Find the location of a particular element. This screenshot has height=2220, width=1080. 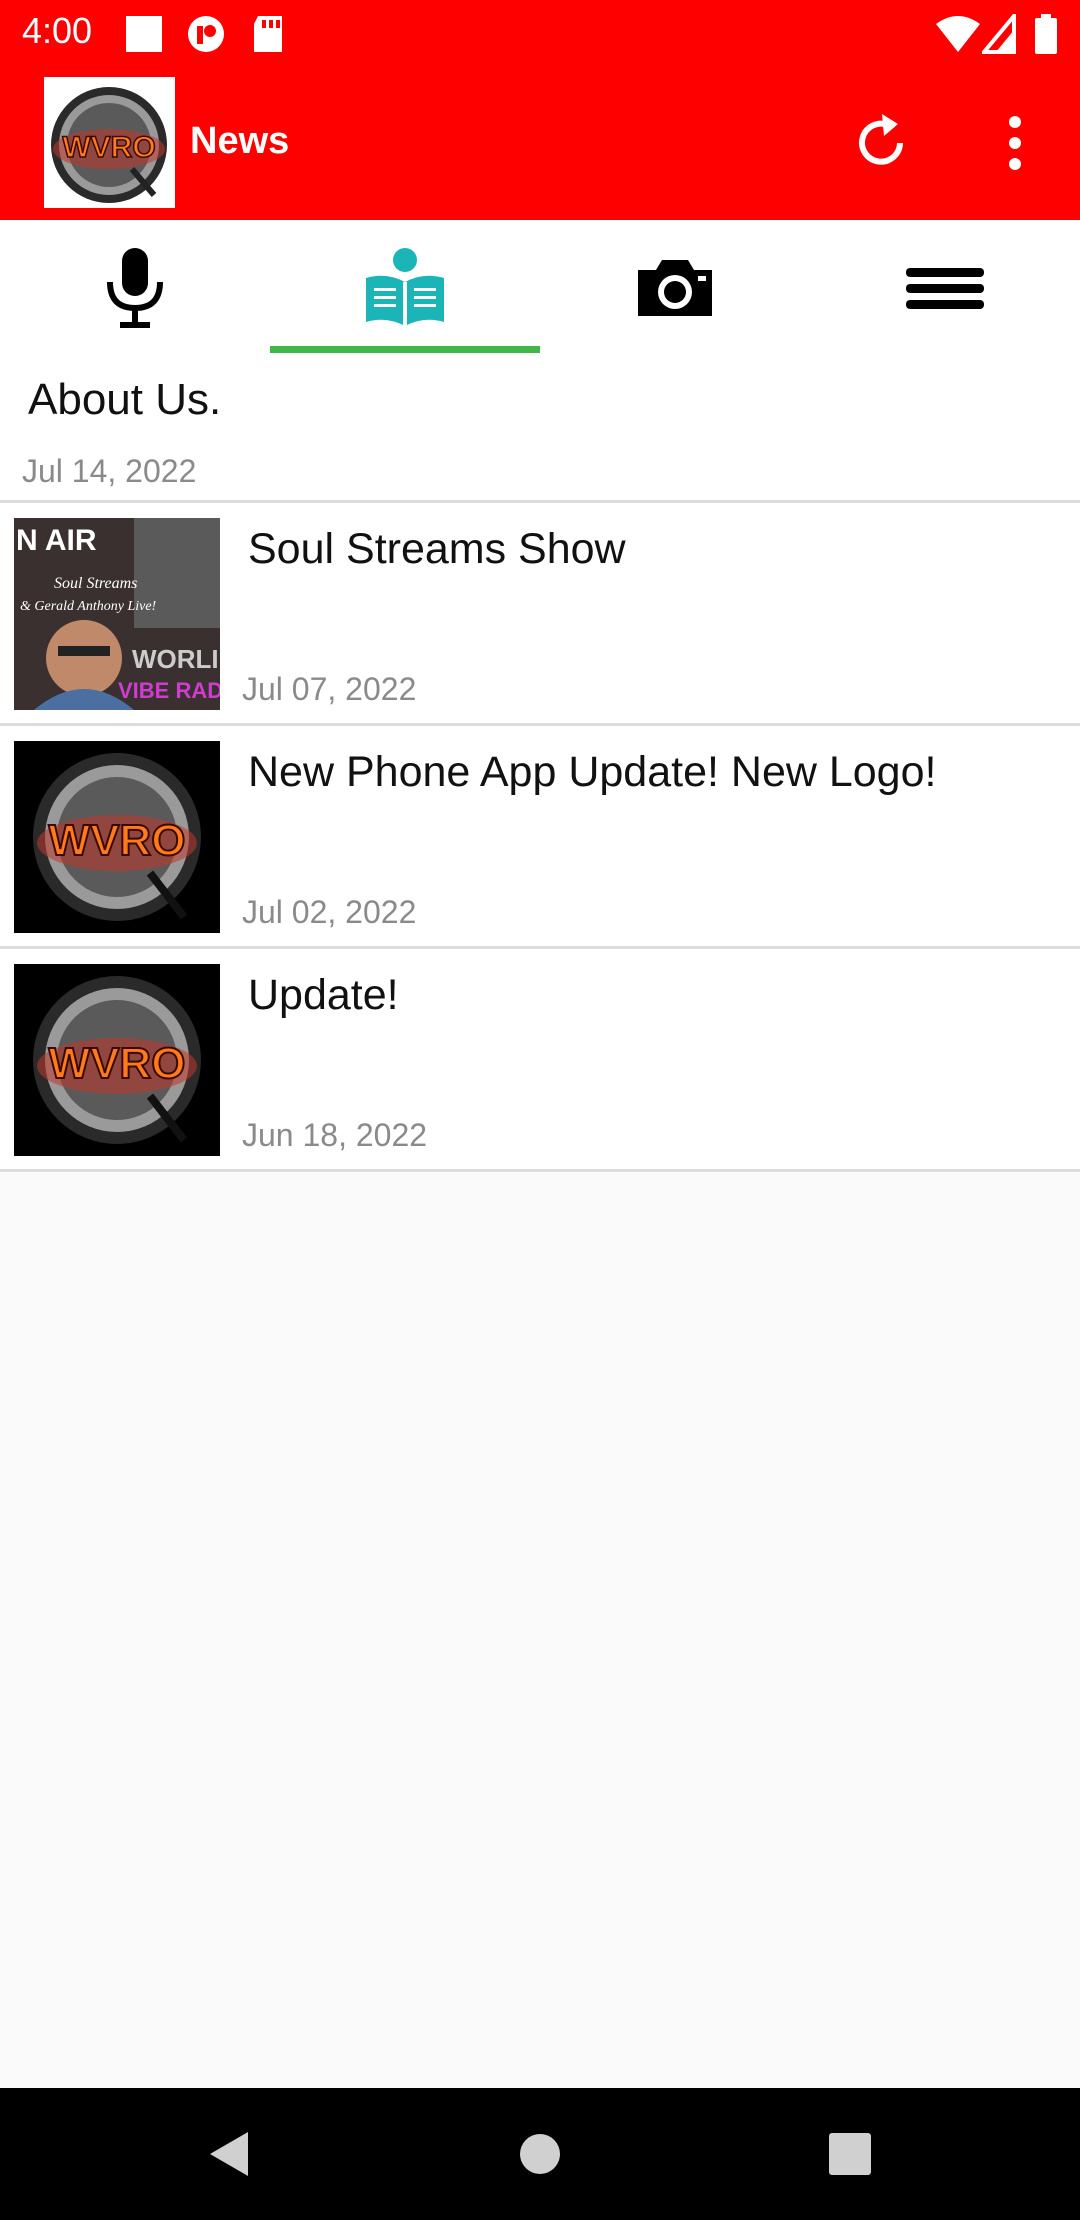

camera-icon is located at coordinates (675, 287).